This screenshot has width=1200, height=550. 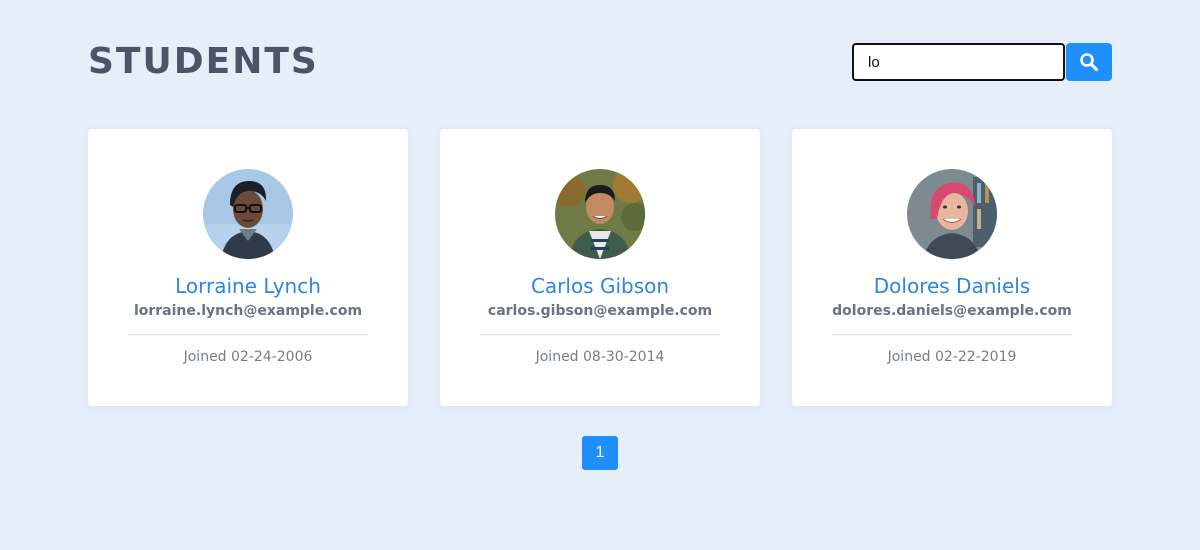 What do you see at coordinates (248, 357) in the screenshot?
I see `joined-date: Joined 02-24-2006` at bounding box center [248, 357].